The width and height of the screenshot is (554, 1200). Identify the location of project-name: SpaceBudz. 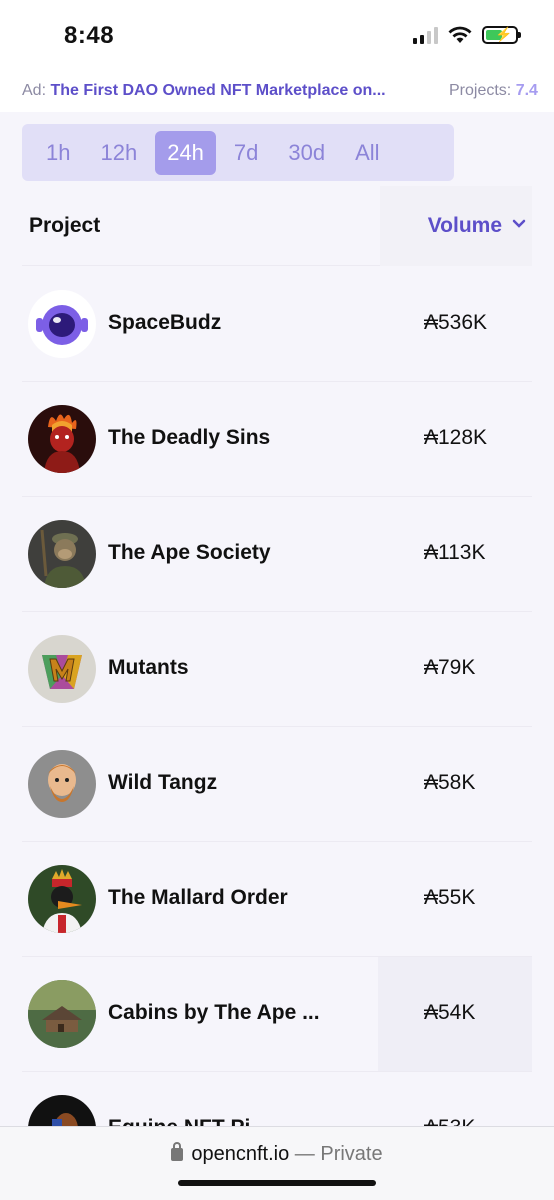
(164, 323).